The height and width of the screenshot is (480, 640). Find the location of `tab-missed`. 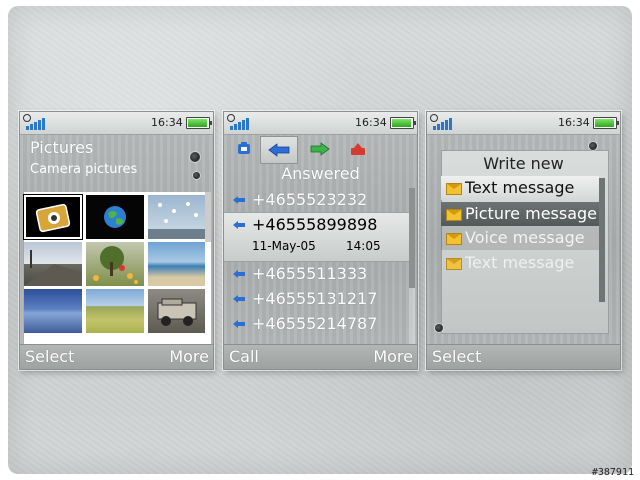

tab-missed is located at coordinates (358, 149).